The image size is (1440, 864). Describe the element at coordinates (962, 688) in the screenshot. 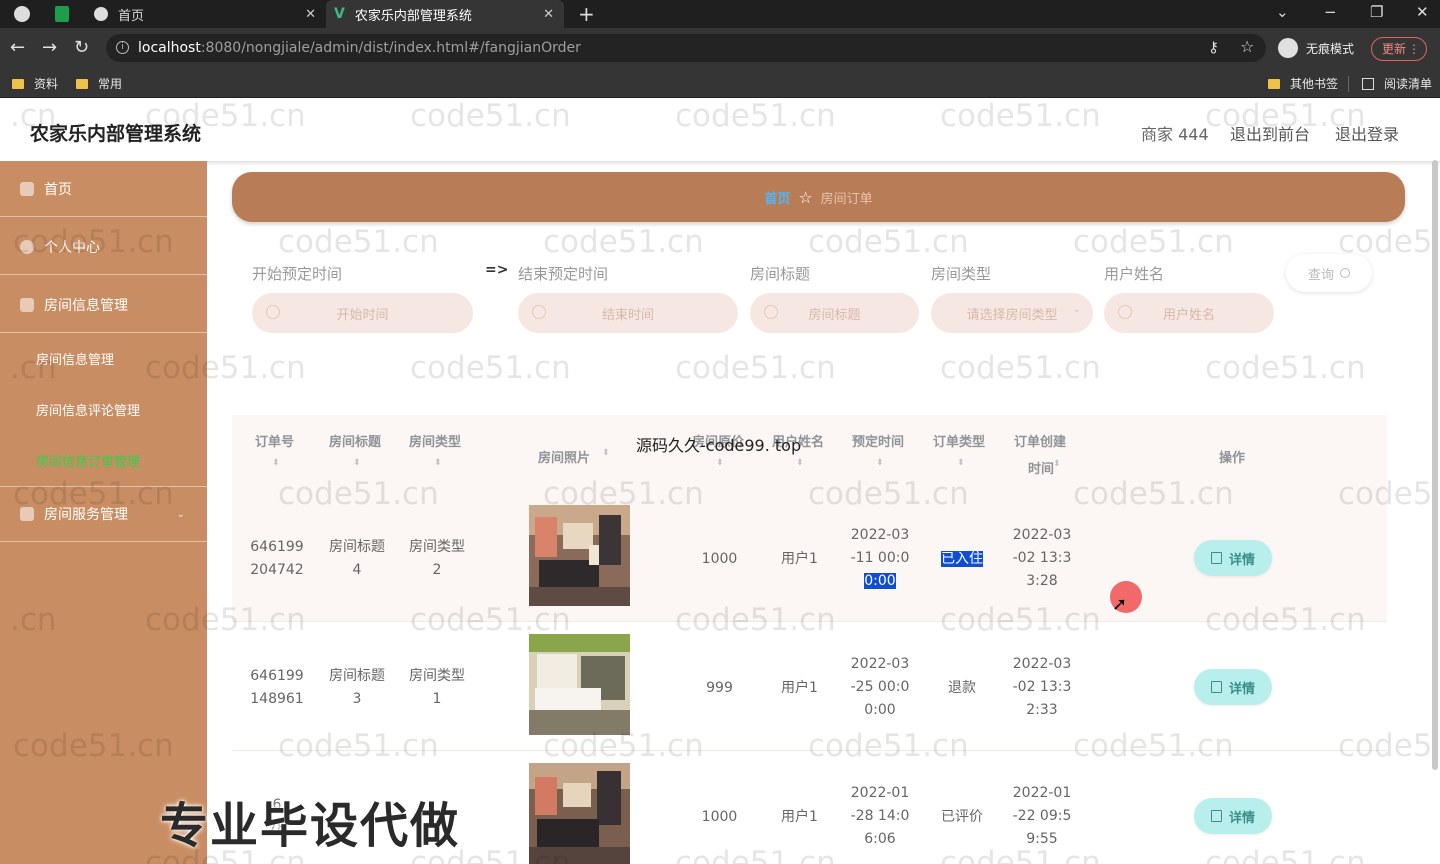

I see `order-type-cell: 退款` at that location.